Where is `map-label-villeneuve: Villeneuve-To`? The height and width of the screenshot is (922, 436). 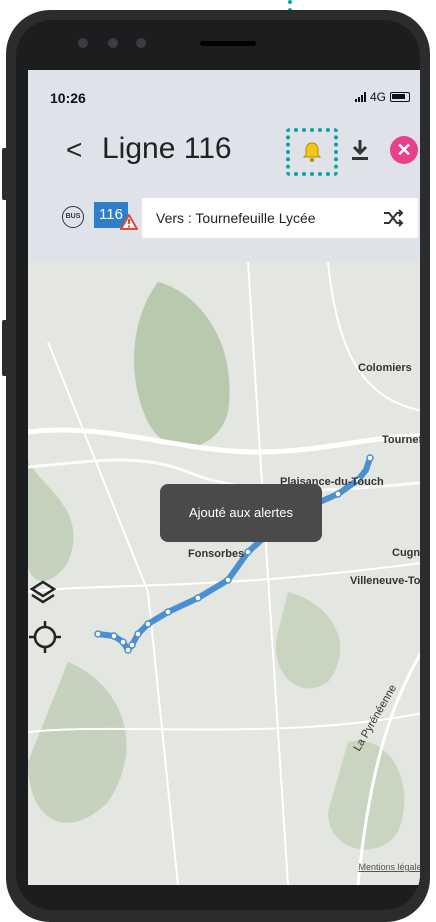 map-label-villeneuve: Villeneuve-To is located at coordinates (385, 581).